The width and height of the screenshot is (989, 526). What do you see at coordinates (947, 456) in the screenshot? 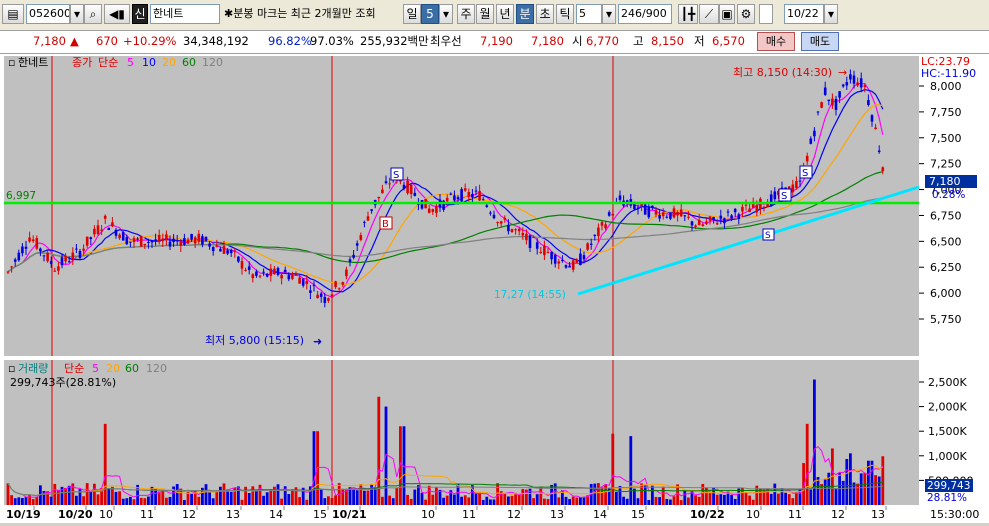
I see `volume-tick-label: 1,000K` at bounding box center [947, 456].